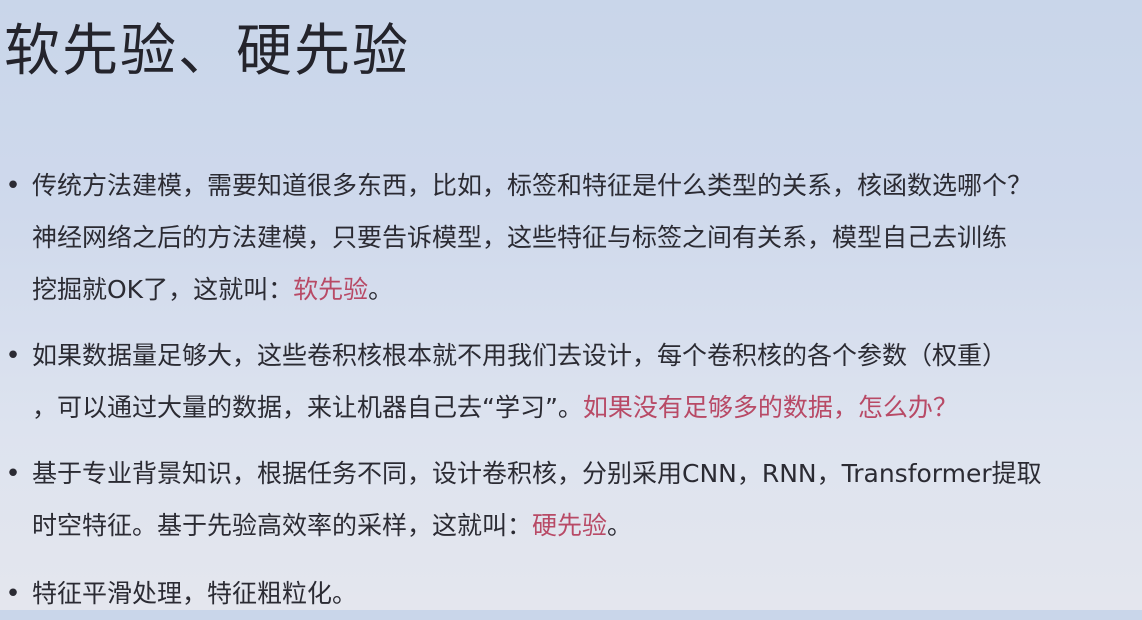  What do you see at coordinates (331, 289) in the screenshot?
I see `highlight-term: 软先验` at bounding box center [331, 289].